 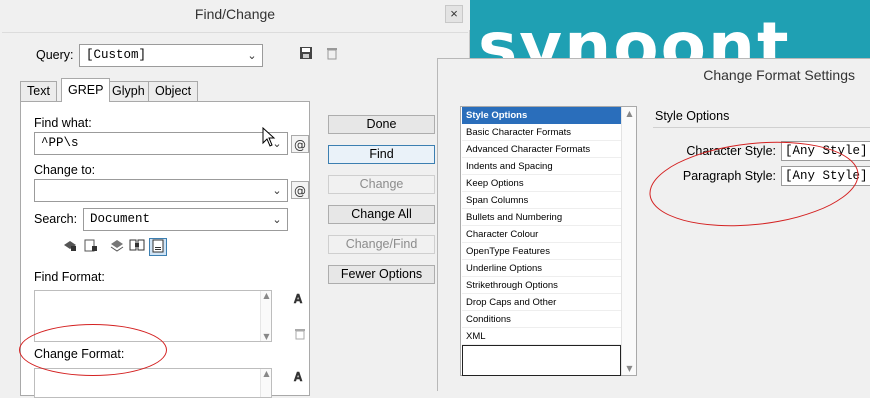 I want to click on find-what-value: ^PP\s, so click(x=60, y=143).